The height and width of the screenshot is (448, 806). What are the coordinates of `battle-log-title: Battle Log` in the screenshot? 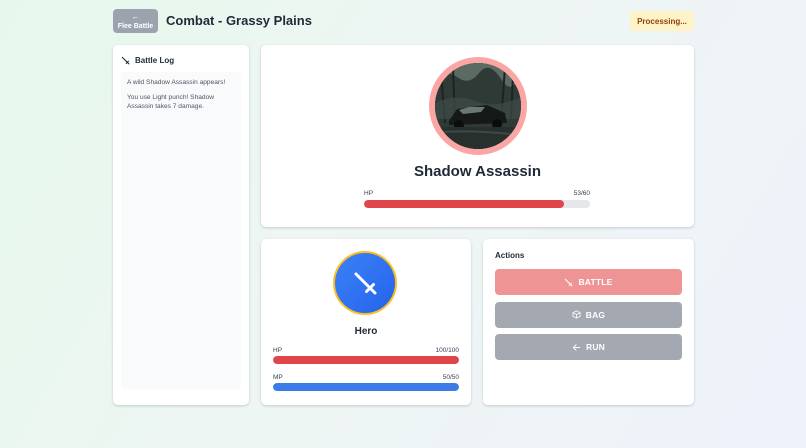 It's located at (155, 60).